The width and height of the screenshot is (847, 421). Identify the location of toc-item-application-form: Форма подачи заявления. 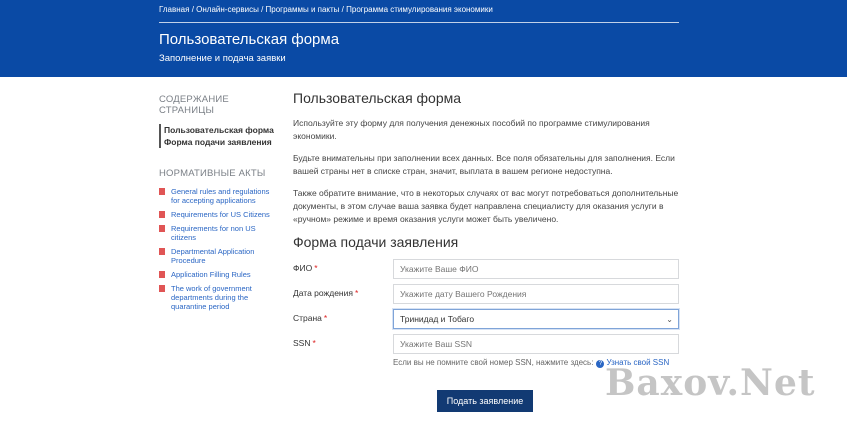
(221, 142).